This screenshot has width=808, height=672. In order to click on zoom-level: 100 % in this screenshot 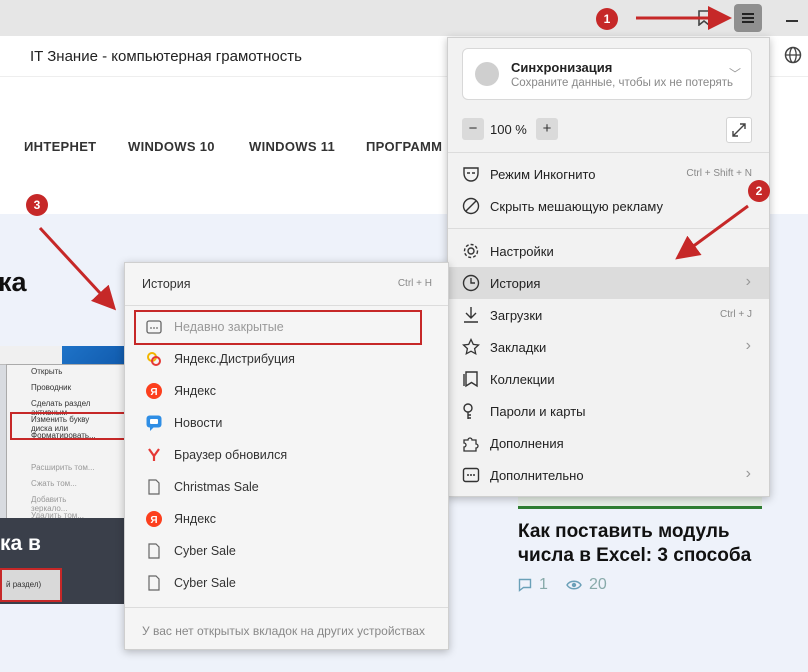, I will do `click(508, 129)`.